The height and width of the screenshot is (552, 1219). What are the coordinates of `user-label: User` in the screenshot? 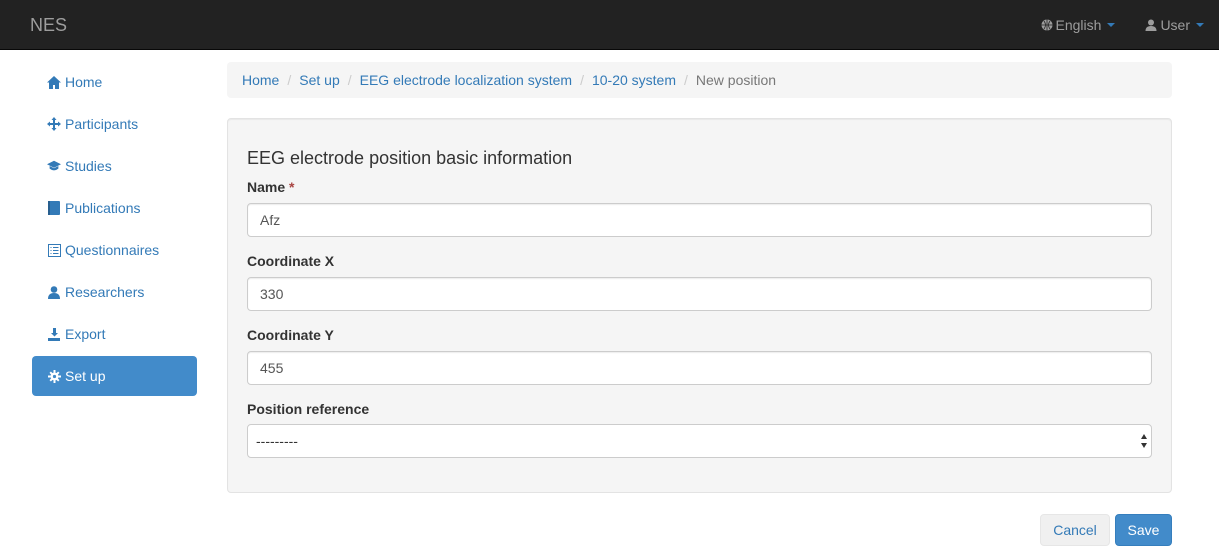 It's located at (1175, 25).